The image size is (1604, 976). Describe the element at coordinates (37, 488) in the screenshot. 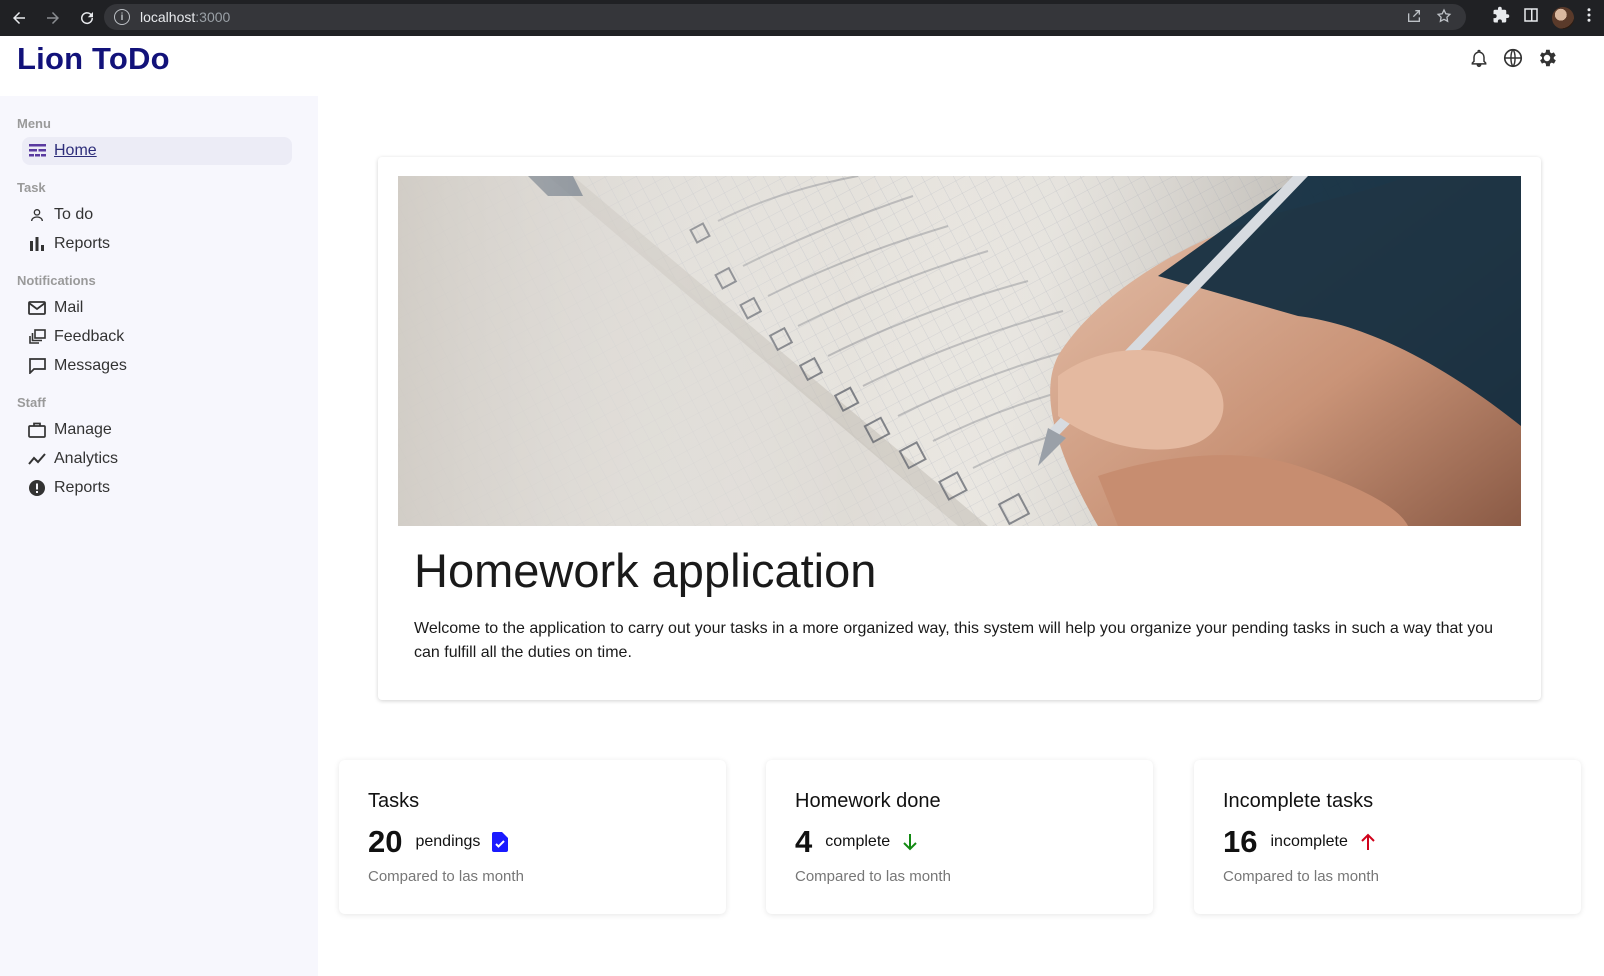

I see `alert-circle-icon` at that location.